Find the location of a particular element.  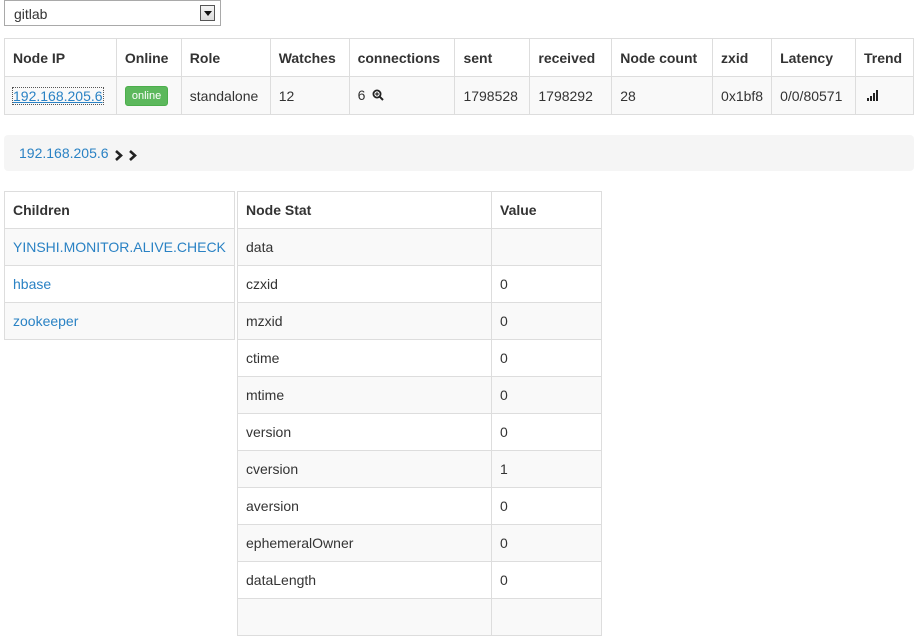

stat-name: ephemeralOwner is located at coordinates (364, 543).